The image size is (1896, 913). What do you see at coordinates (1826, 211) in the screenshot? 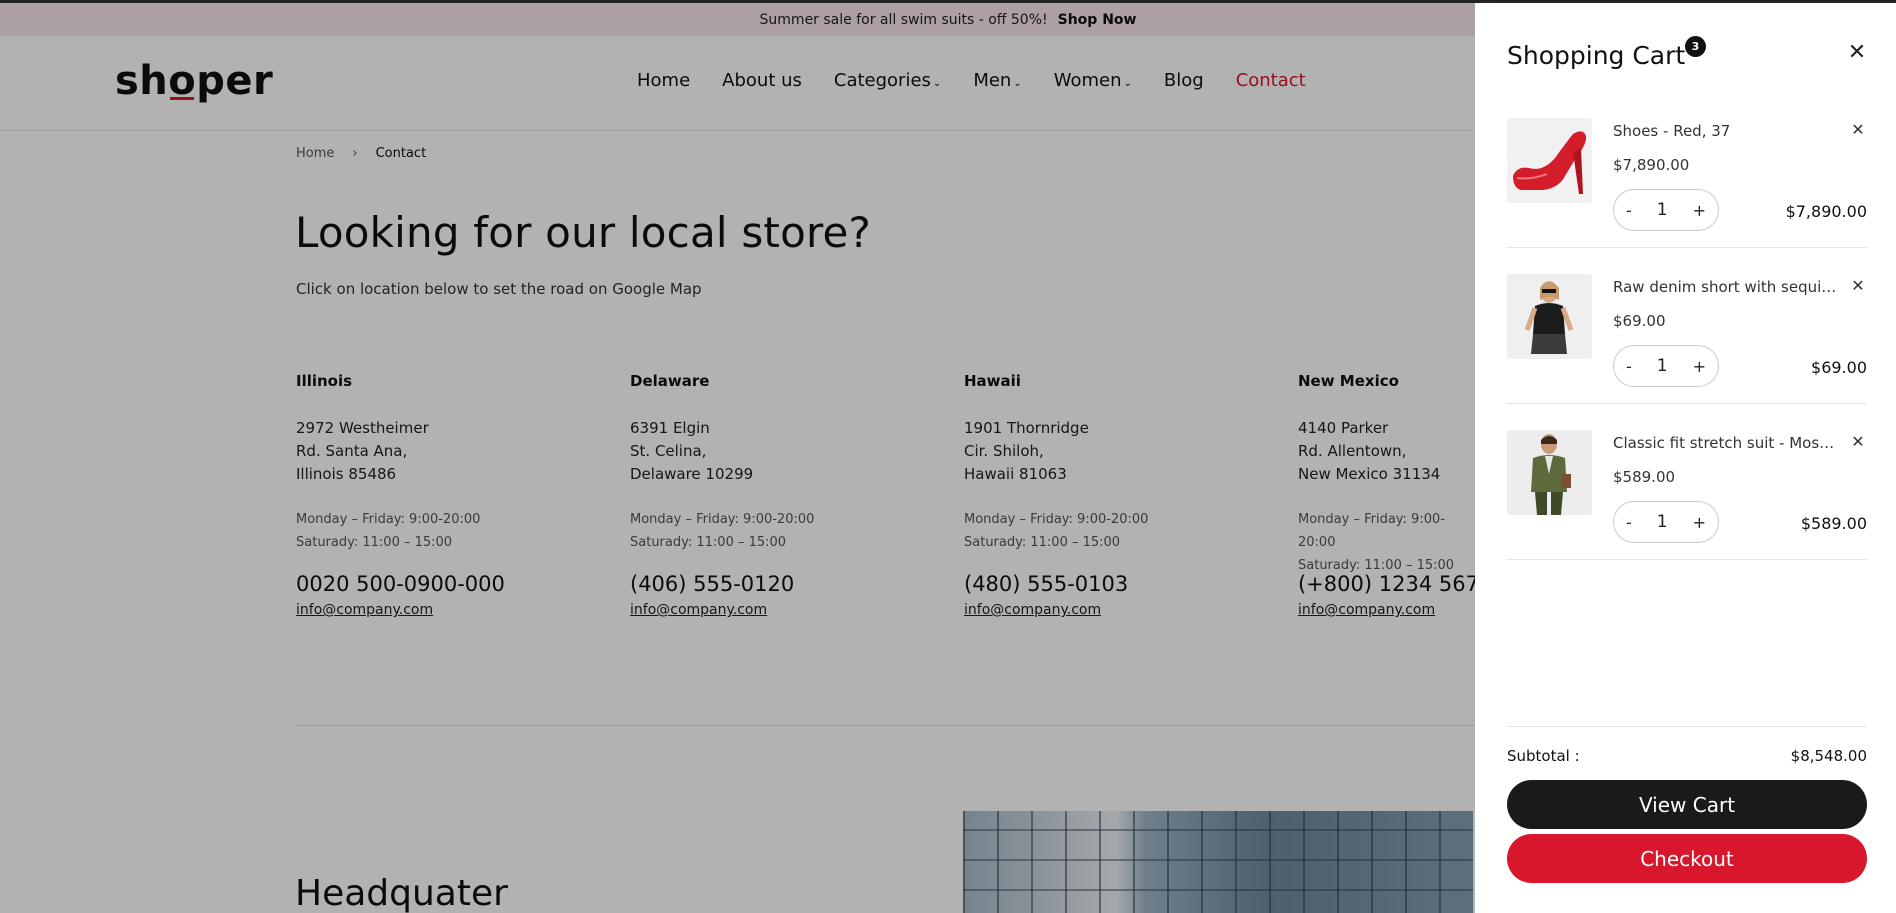
I see `cart-item-total: $7,890.00` at bounding box center [1826, 211].